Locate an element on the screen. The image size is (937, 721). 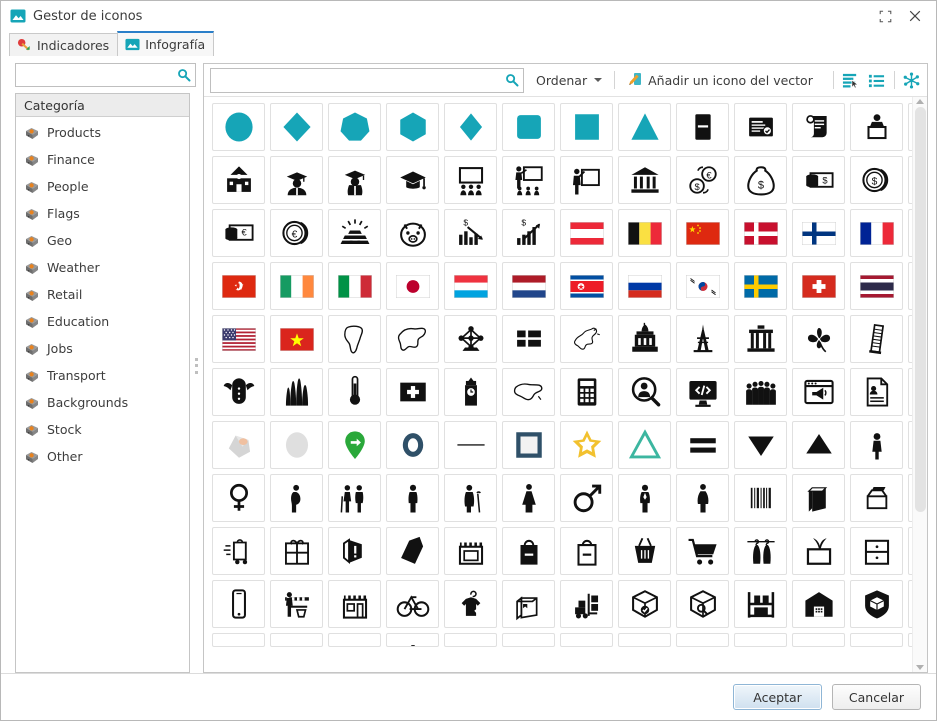
category-item-people: People is located at coordinates (102, 186).